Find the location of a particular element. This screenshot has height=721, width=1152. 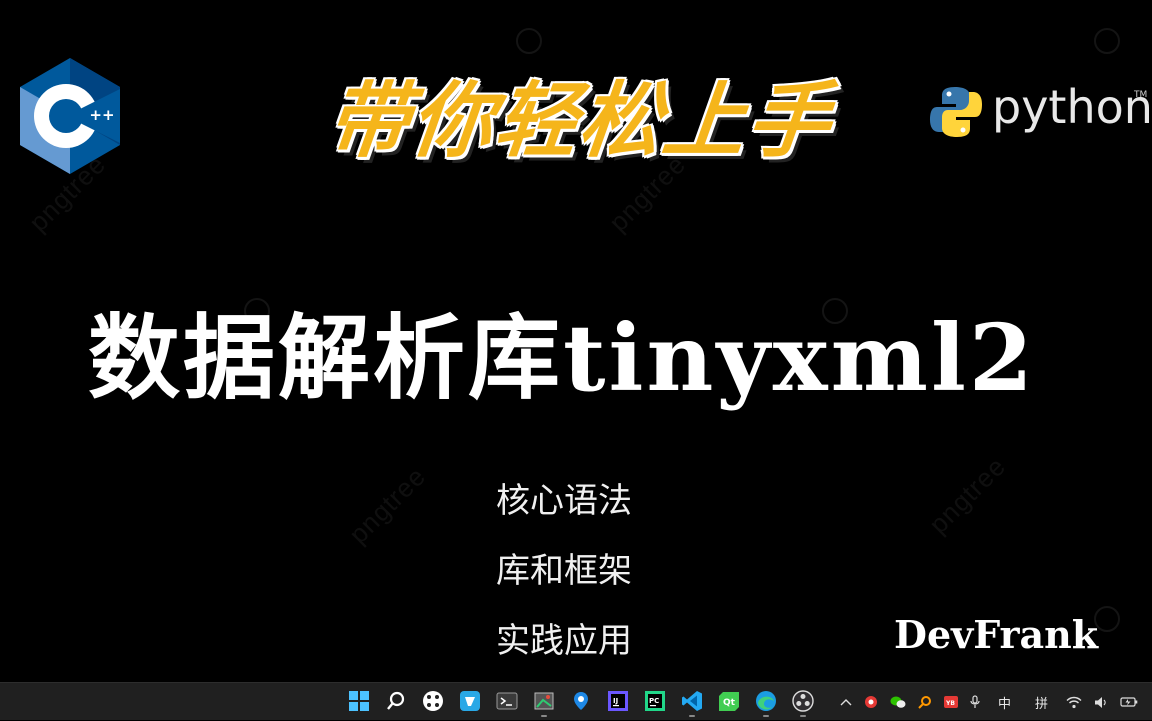

topic-item: 核心语法 is located at coordinates (564, 501).